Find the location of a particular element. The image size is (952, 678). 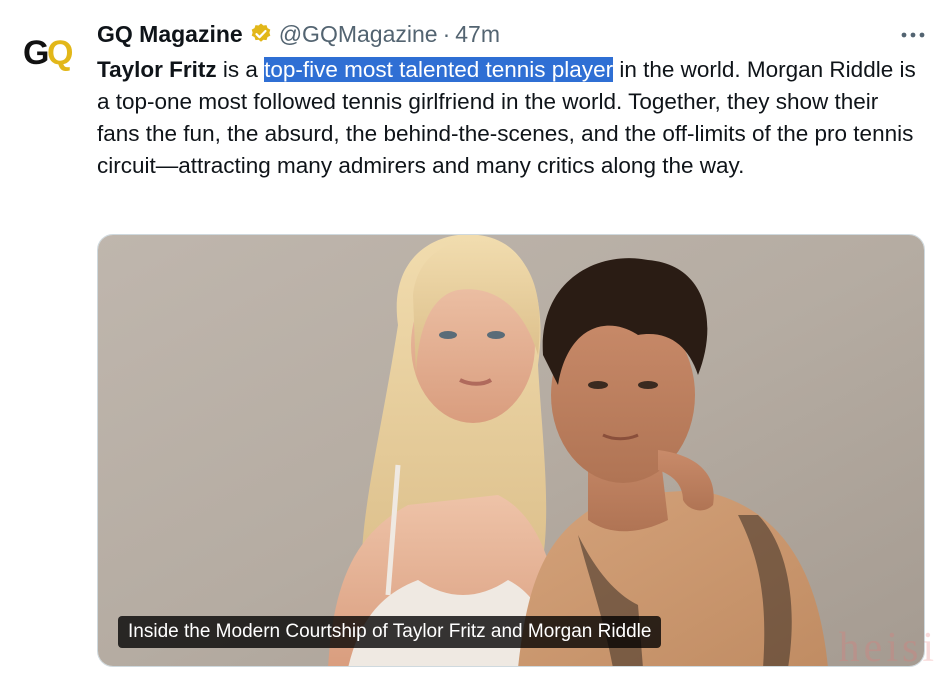

user-handle: @GQMagazine is located at coordinates (358, 34).